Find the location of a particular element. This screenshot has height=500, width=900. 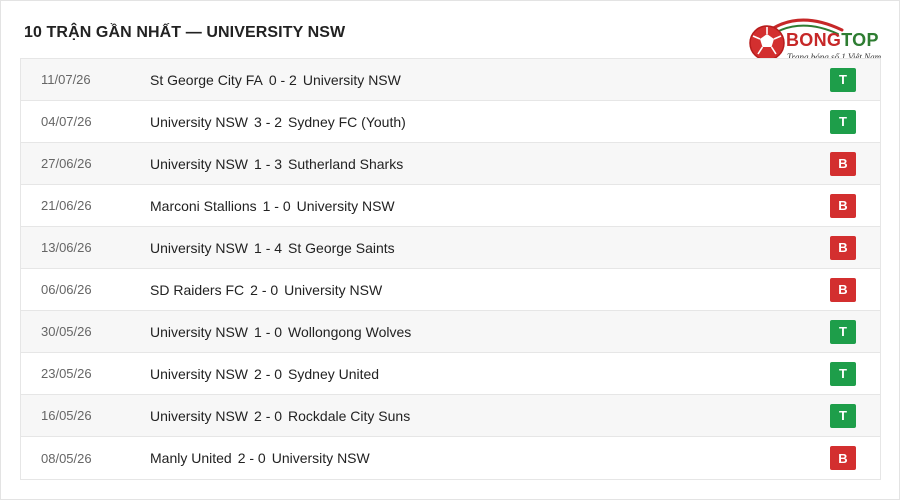

logo-brand: BONGTOP is located at coordinates (832, 40).